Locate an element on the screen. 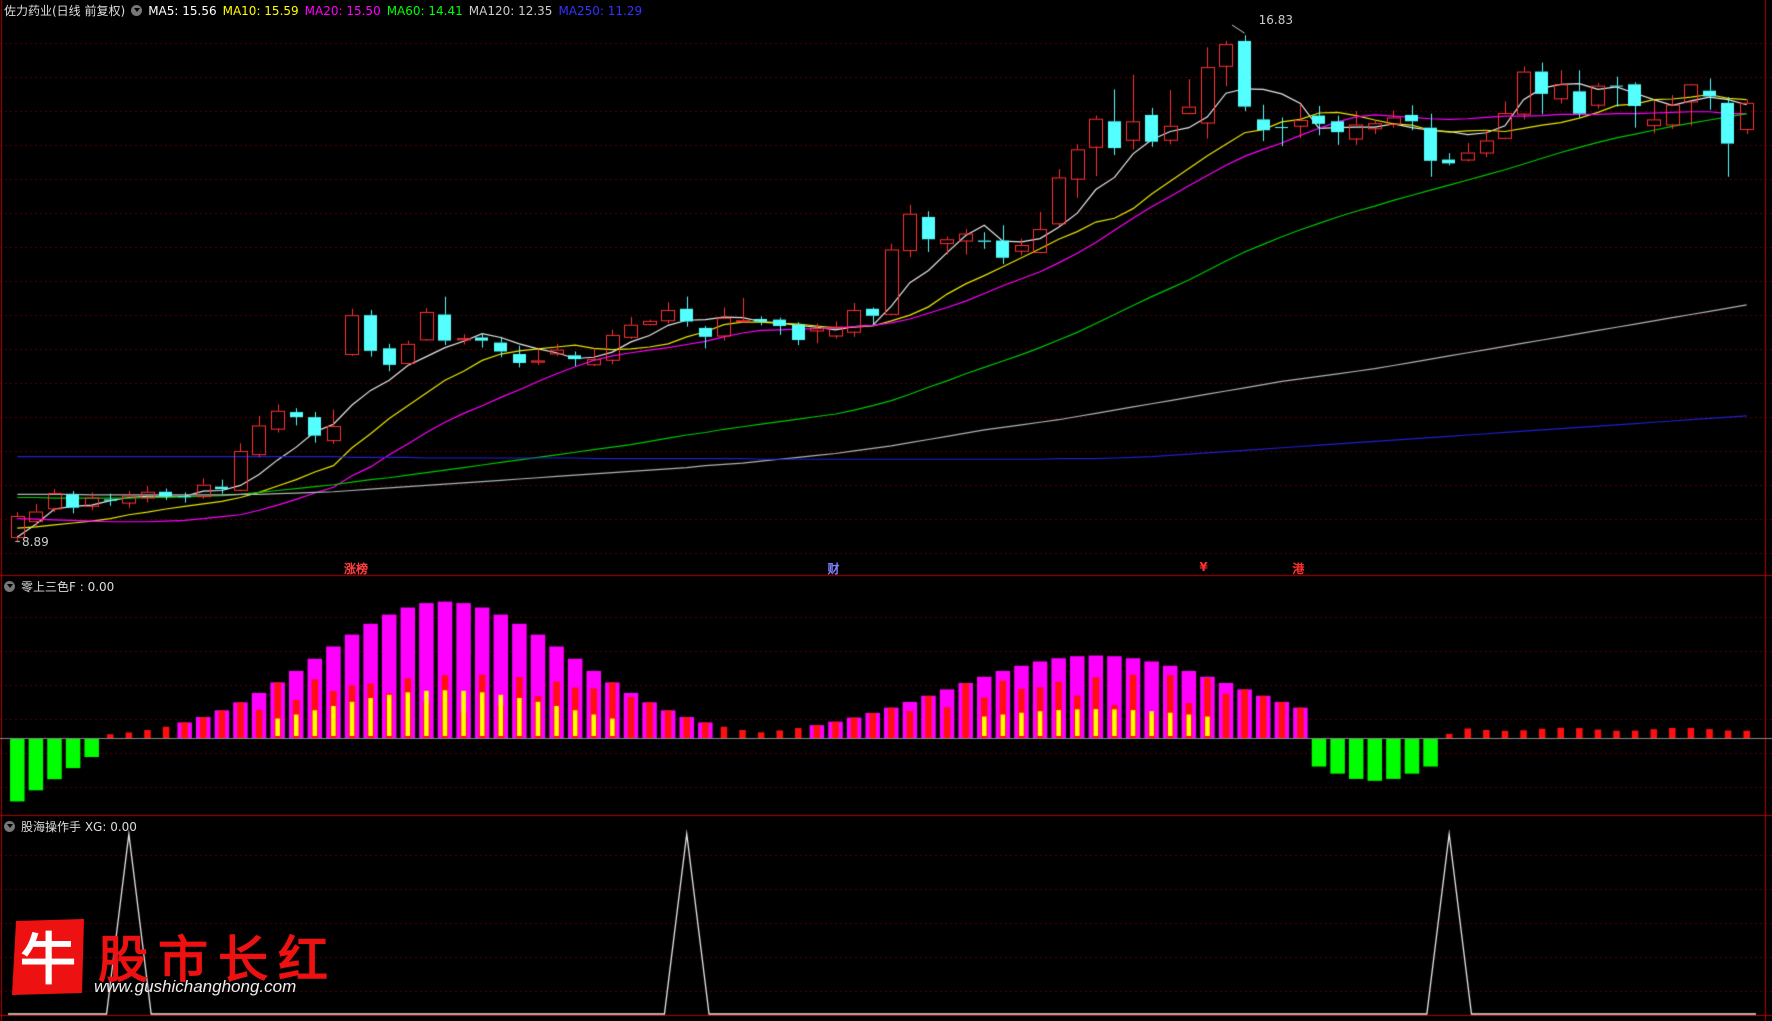 The image size is (1772, 1021). brand-logo-char: 牛 is located at coordinates (48, 960).